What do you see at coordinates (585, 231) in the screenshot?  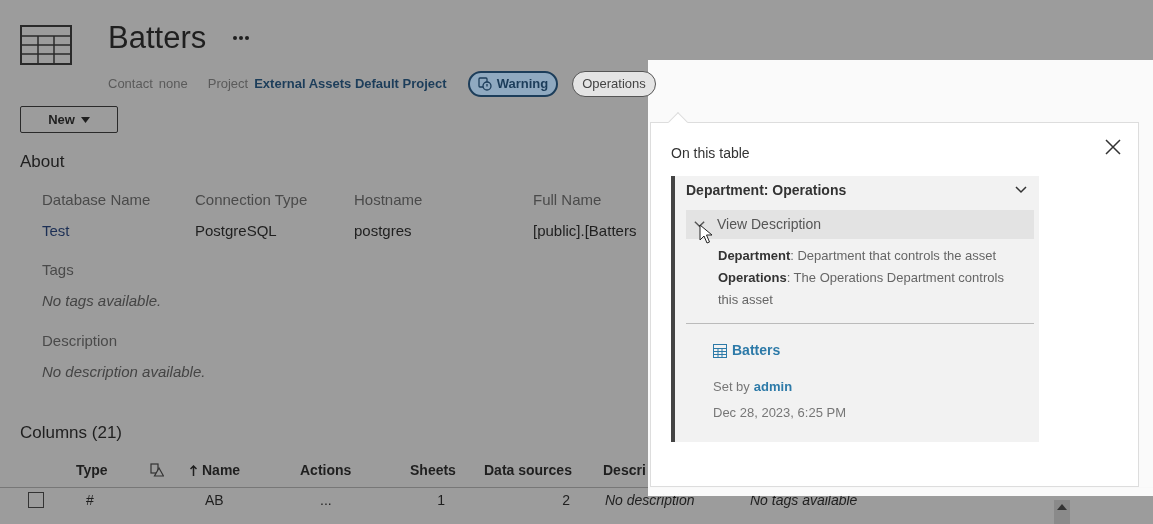 I see `field-value: [public].[Batters` at bounding box center [585, 231].